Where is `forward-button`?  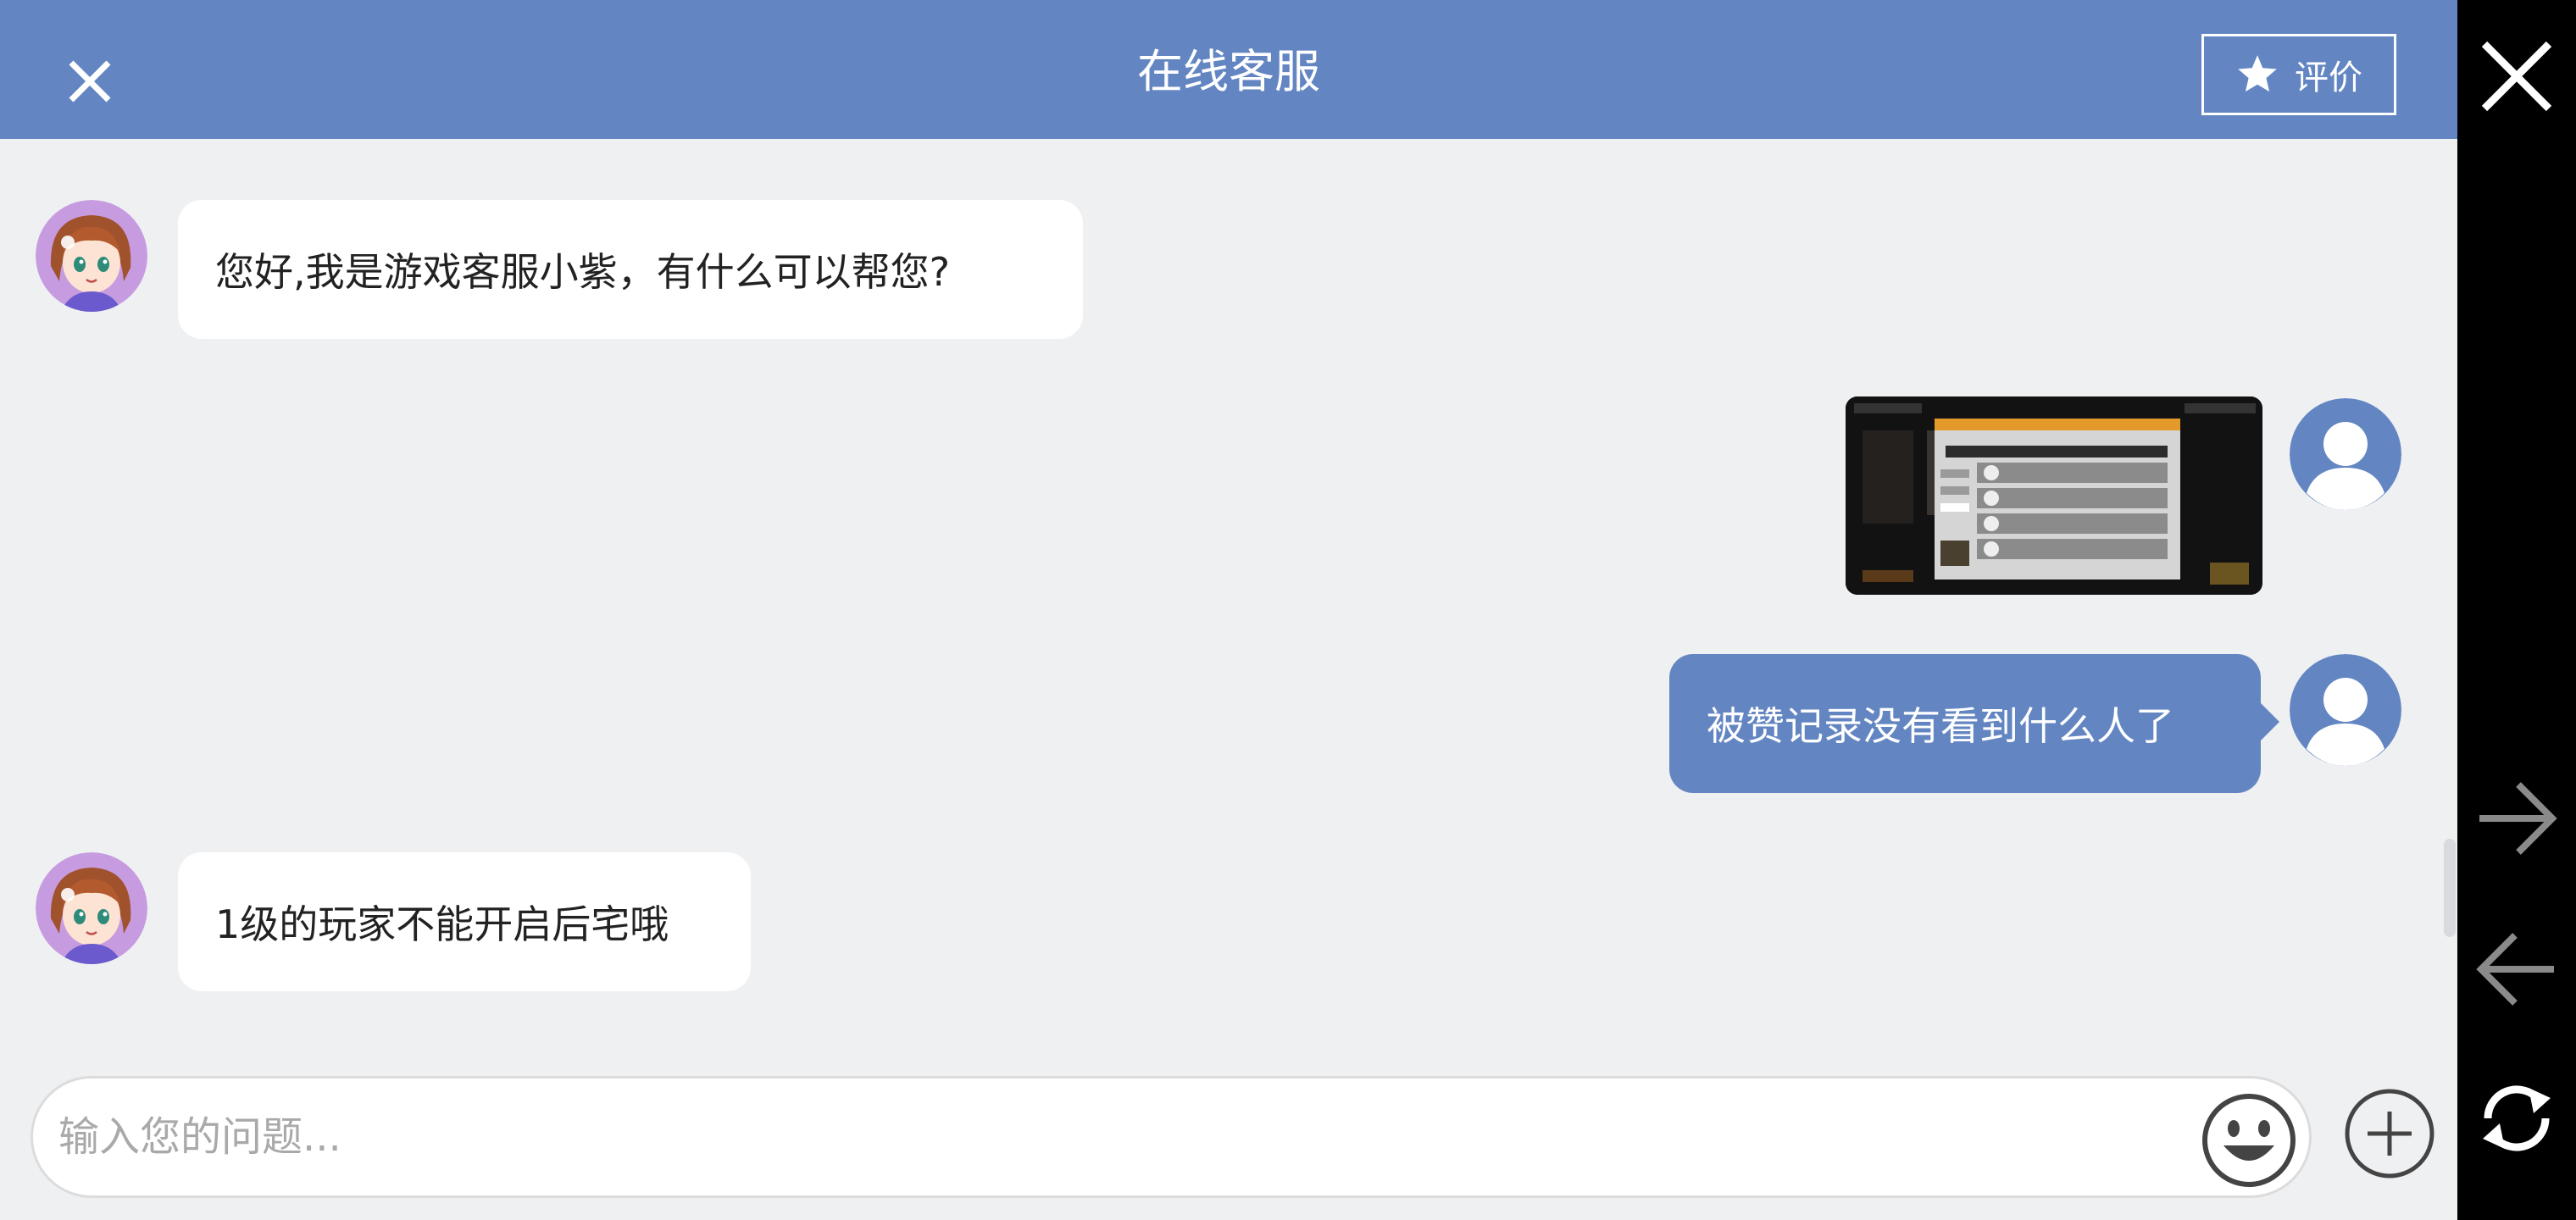 forward-button is located at coordinates (2516, 818).